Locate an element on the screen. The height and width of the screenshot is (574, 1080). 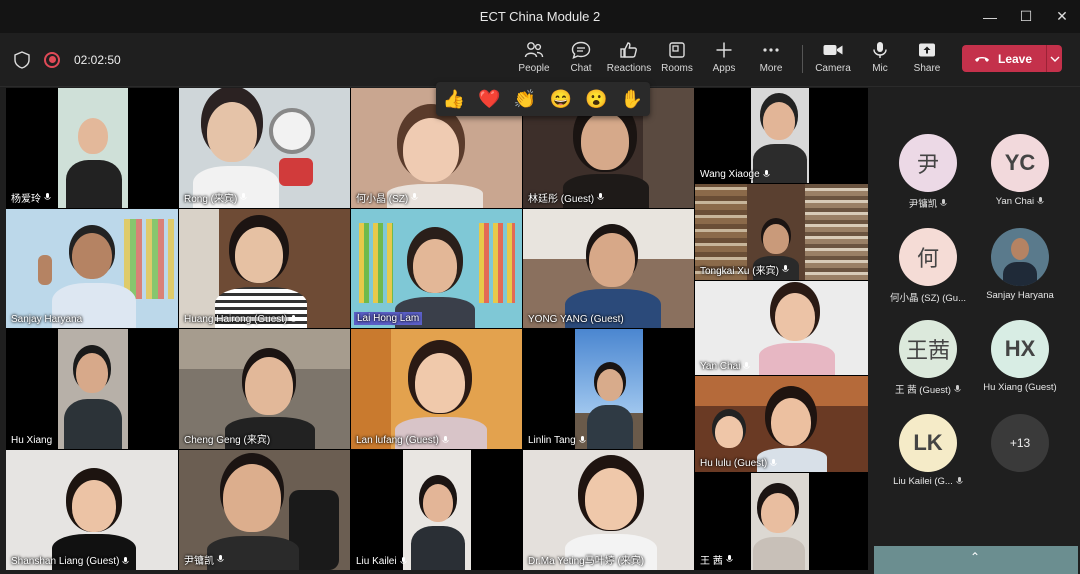
rooms-button: Rooms is located at coordinates (677, 60).